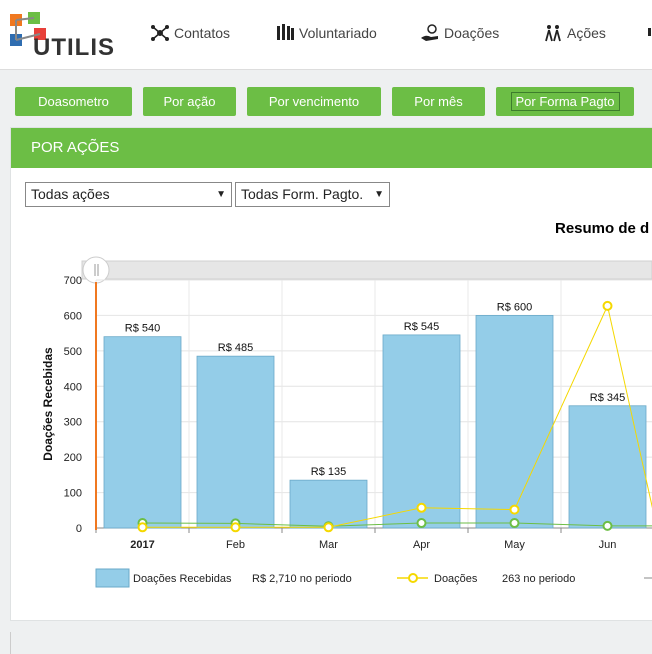 The height and width of the screenshot is (654, 652). What do you see at coordinates (73, 494) in the screenshot?
I see `y-tick-label: 100` at bounding box center [73, 494].